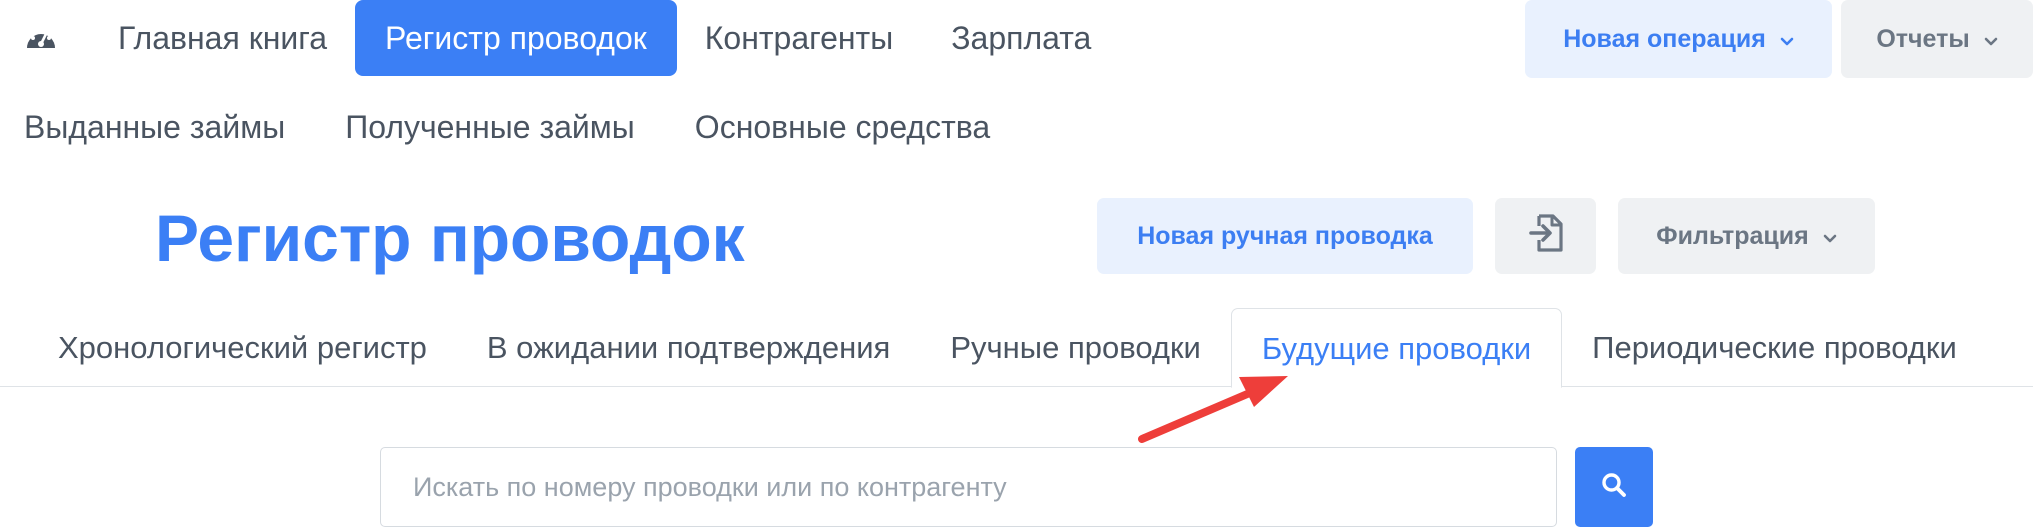 This screenshot has width=2033, height=530. I want to click on search-button, so click(1614, 487).